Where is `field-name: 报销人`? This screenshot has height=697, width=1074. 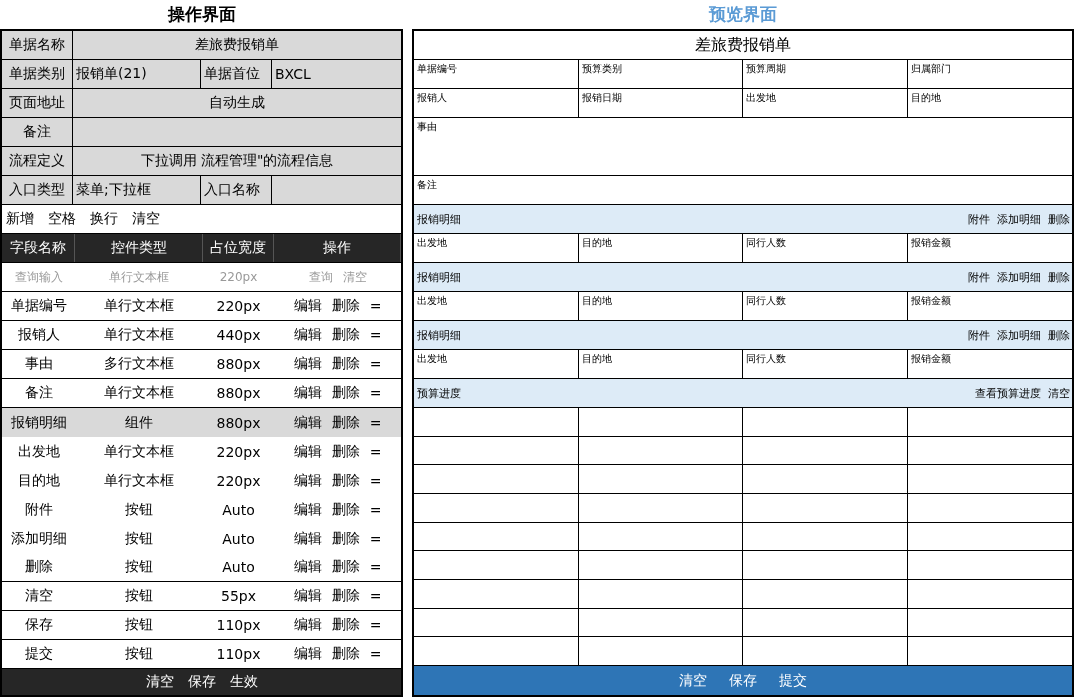 field-name: 报销人 is located at coordinates (38, 334).